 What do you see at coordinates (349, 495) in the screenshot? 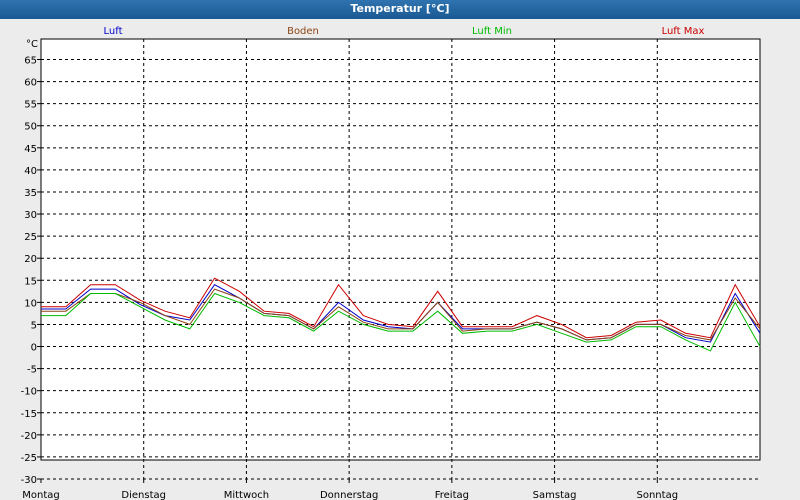
I see `x-tick-day-label: Donnerstag` at bounding box center [349, 495].